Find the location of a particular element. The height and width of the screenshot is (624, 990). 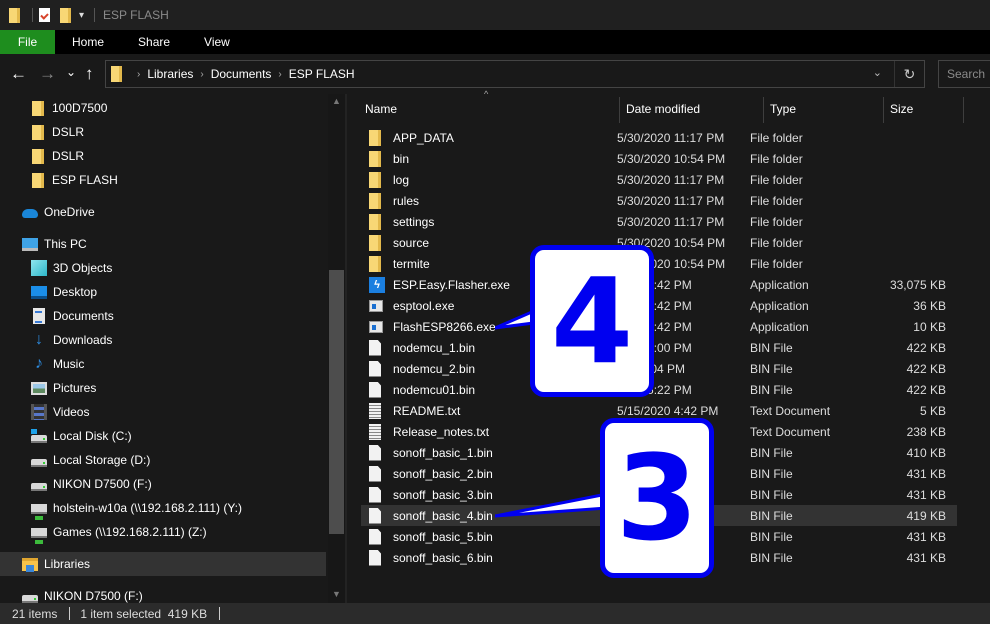

sidebar-item-local-storage-d: Local Storage (D:) is located at coordinates (90, 460).